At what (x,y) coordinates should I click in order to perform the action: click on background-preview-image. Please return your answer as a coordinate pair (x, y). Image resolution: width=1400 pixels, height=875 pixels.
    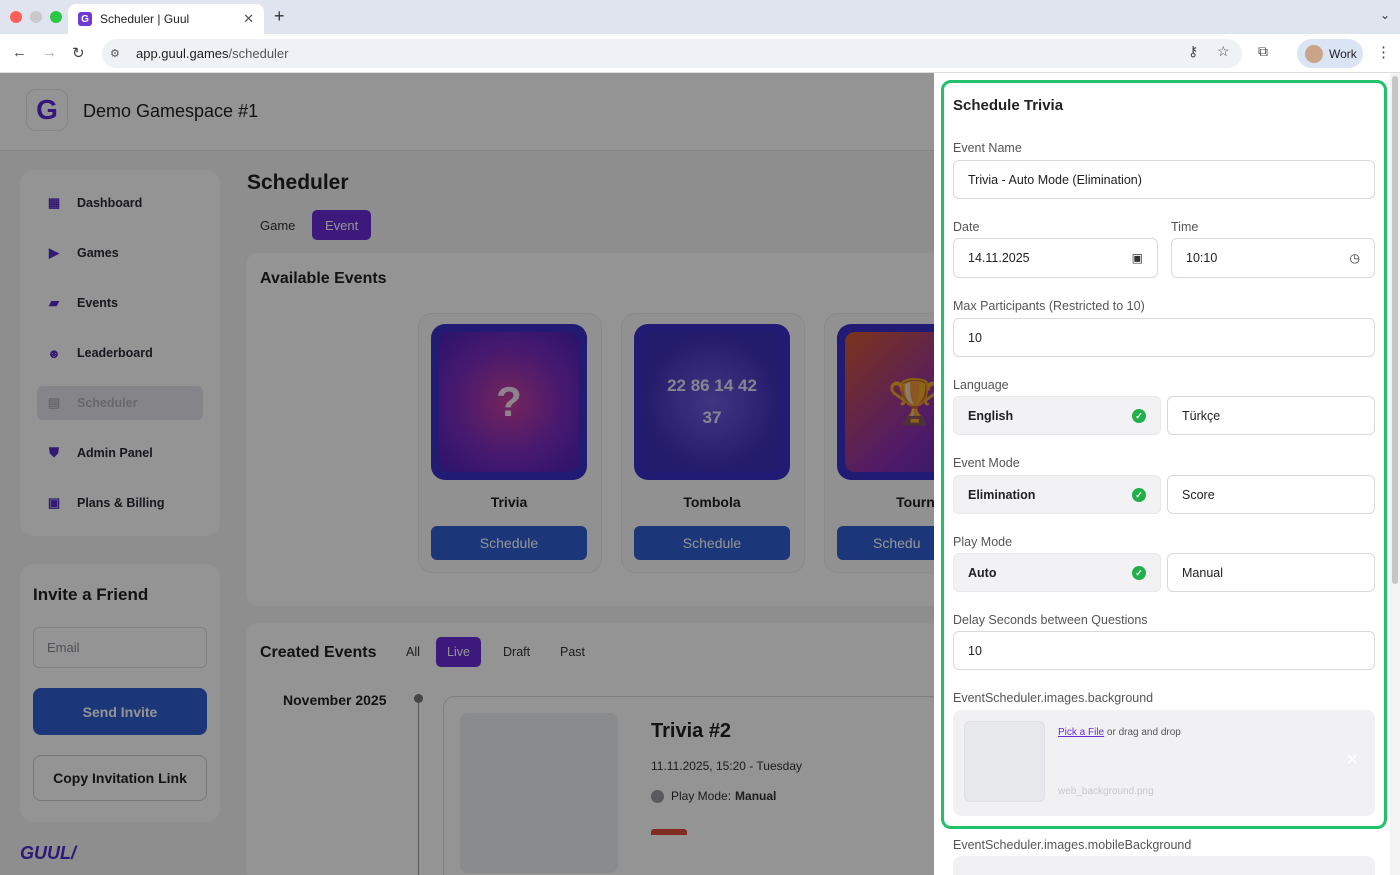
    Looking at the image, I should click on (1004, 761).